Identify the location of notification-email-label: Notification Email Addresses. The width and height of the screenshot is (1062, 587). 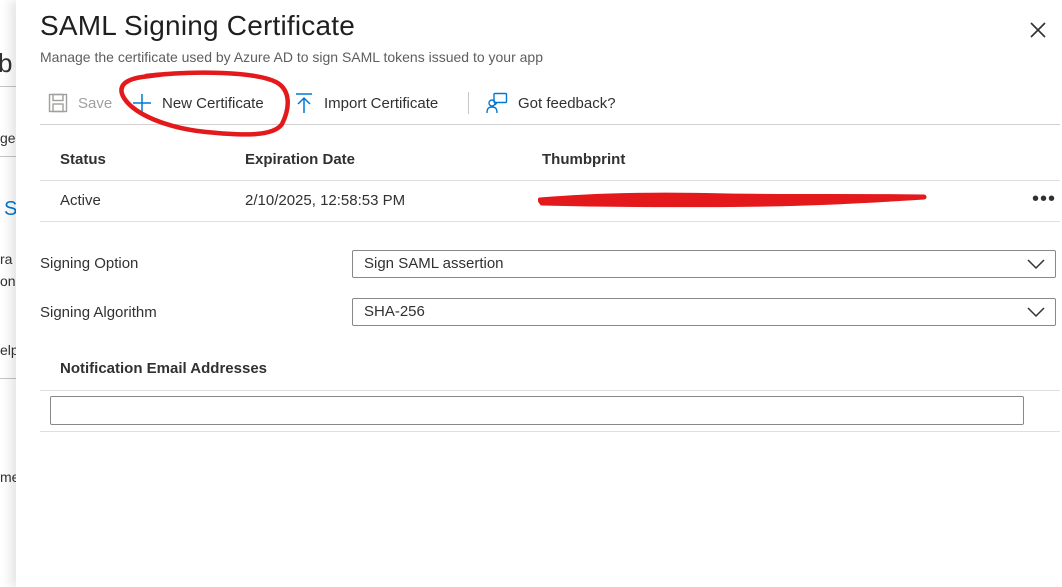
(163, 368).